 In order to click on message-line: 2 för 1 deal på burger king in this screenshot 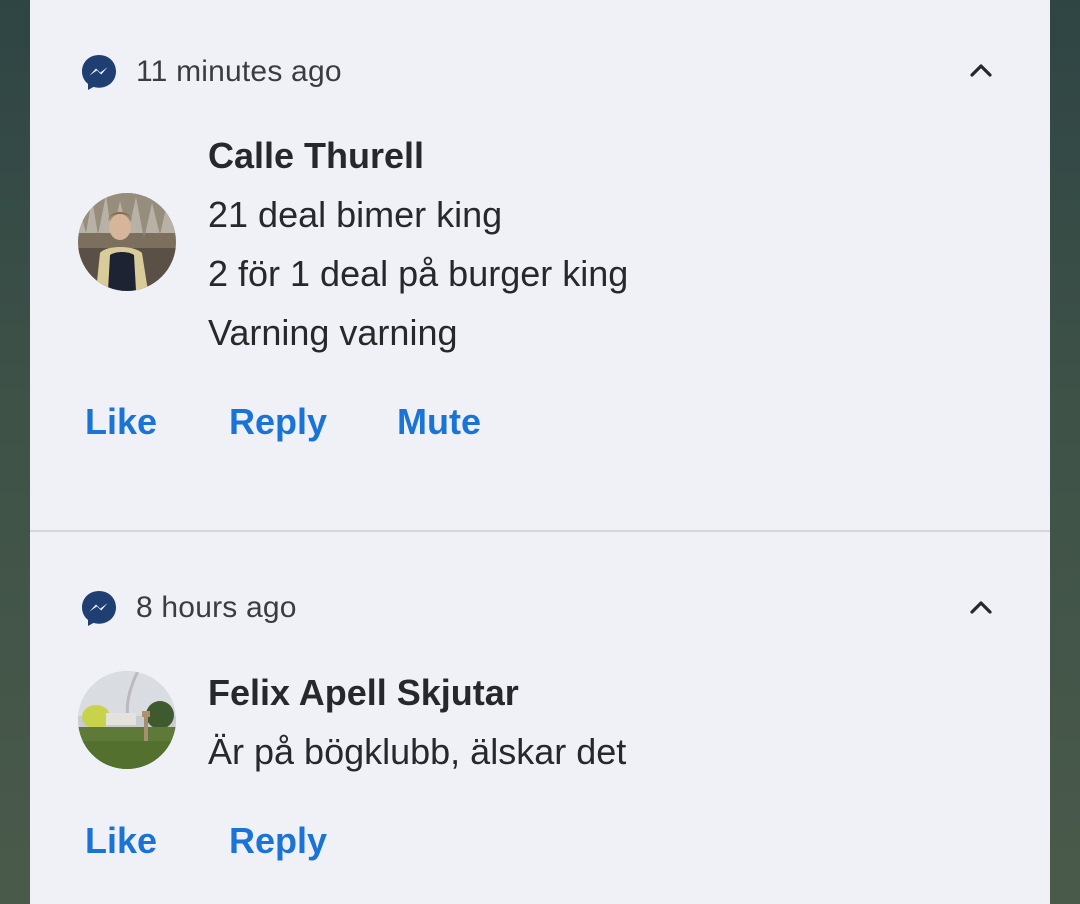, I will do `click(418, 273)`.